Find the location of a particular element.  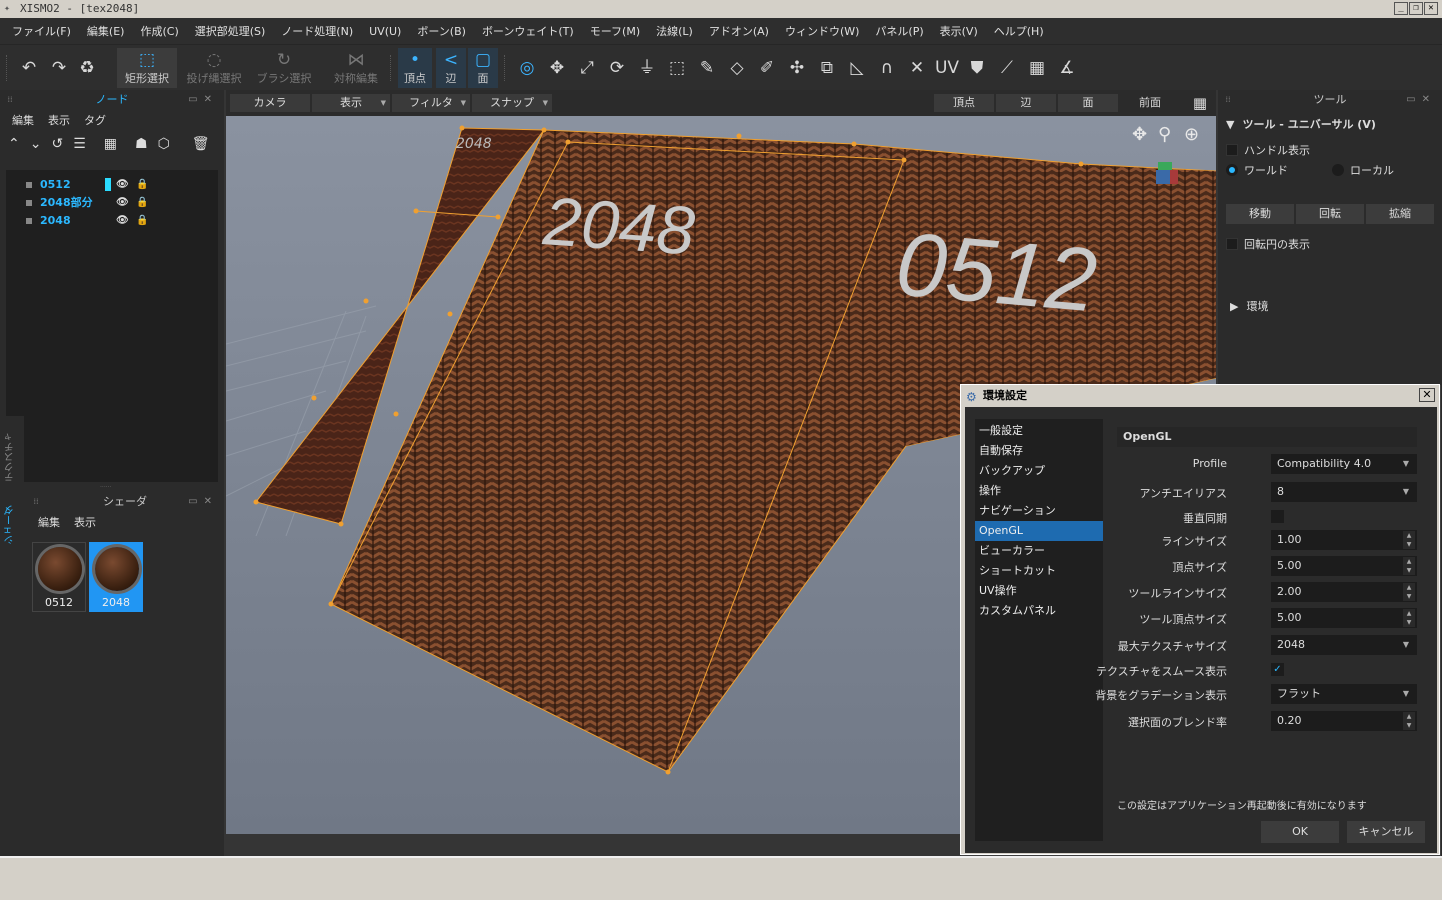

bend-tool-button: ∩ is located at coordinates (887, 68).